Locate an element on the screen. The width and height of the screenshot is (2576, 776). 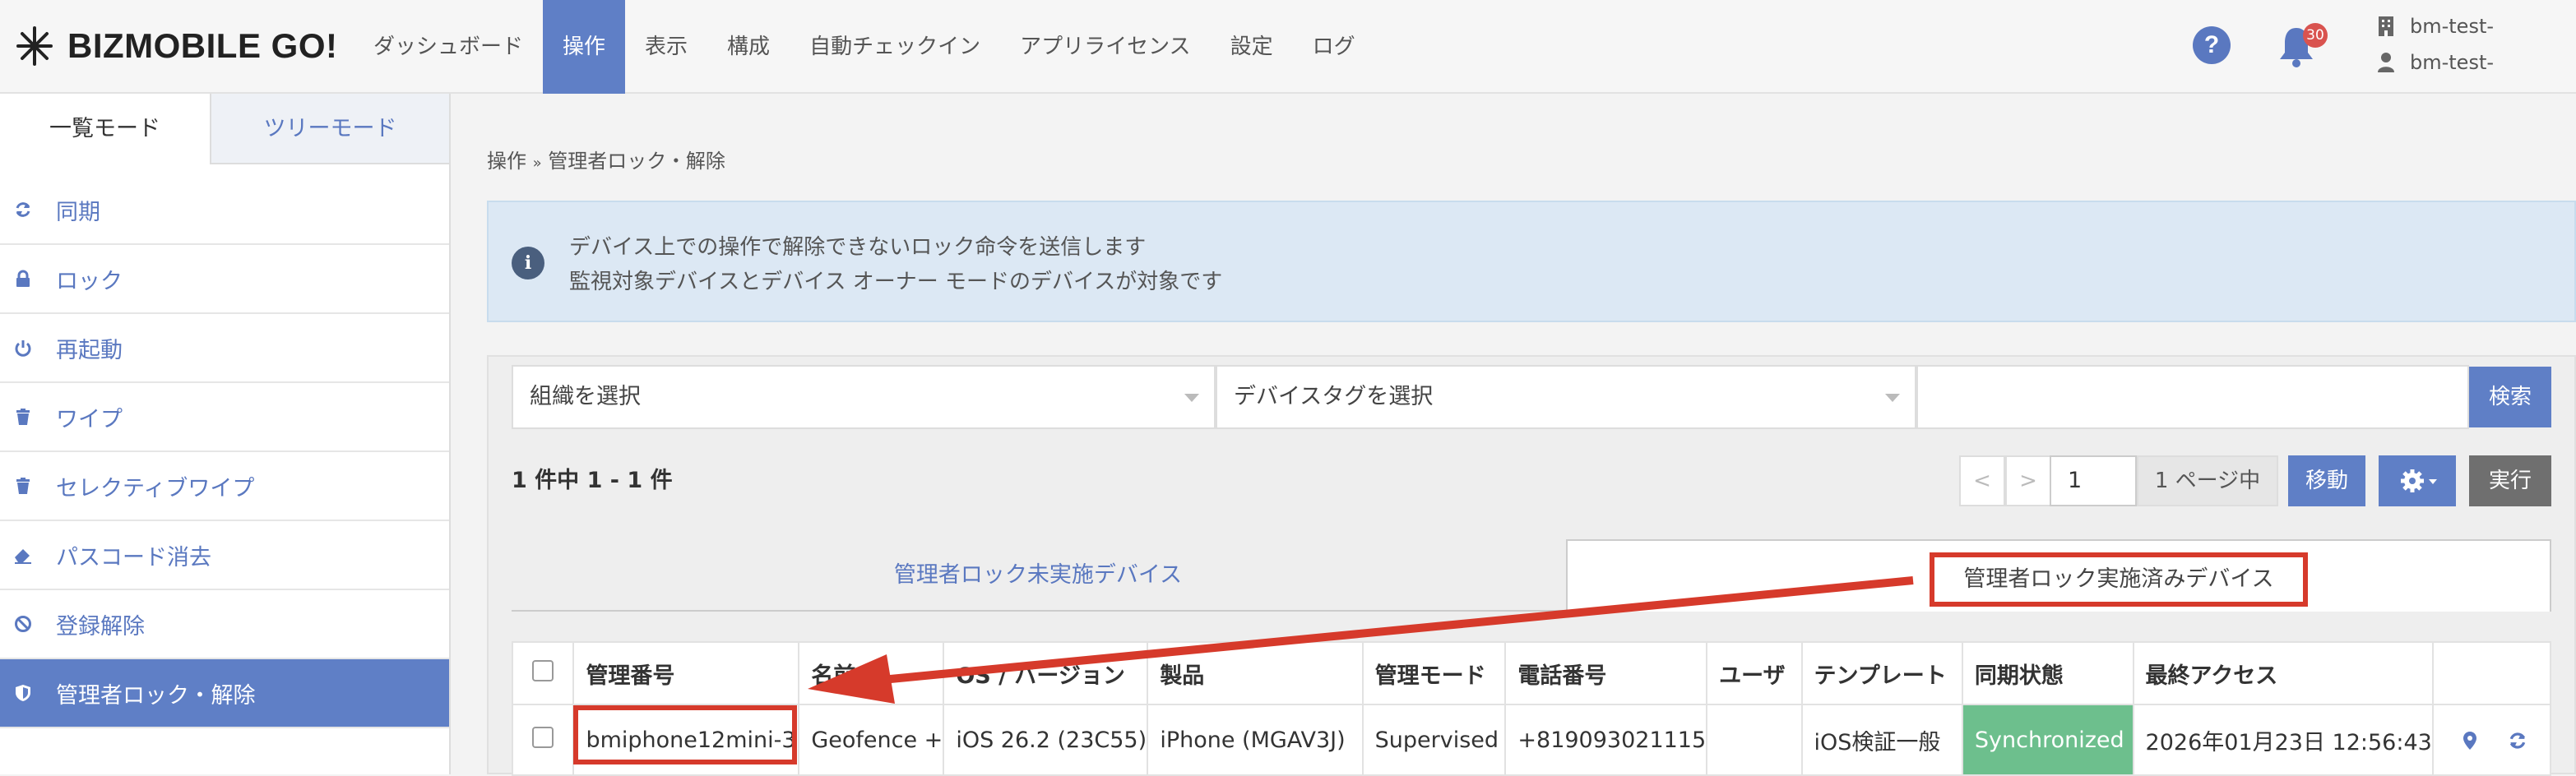
nav-auto-checkin: 自動チェックイン is located at coordinates (895, 47).